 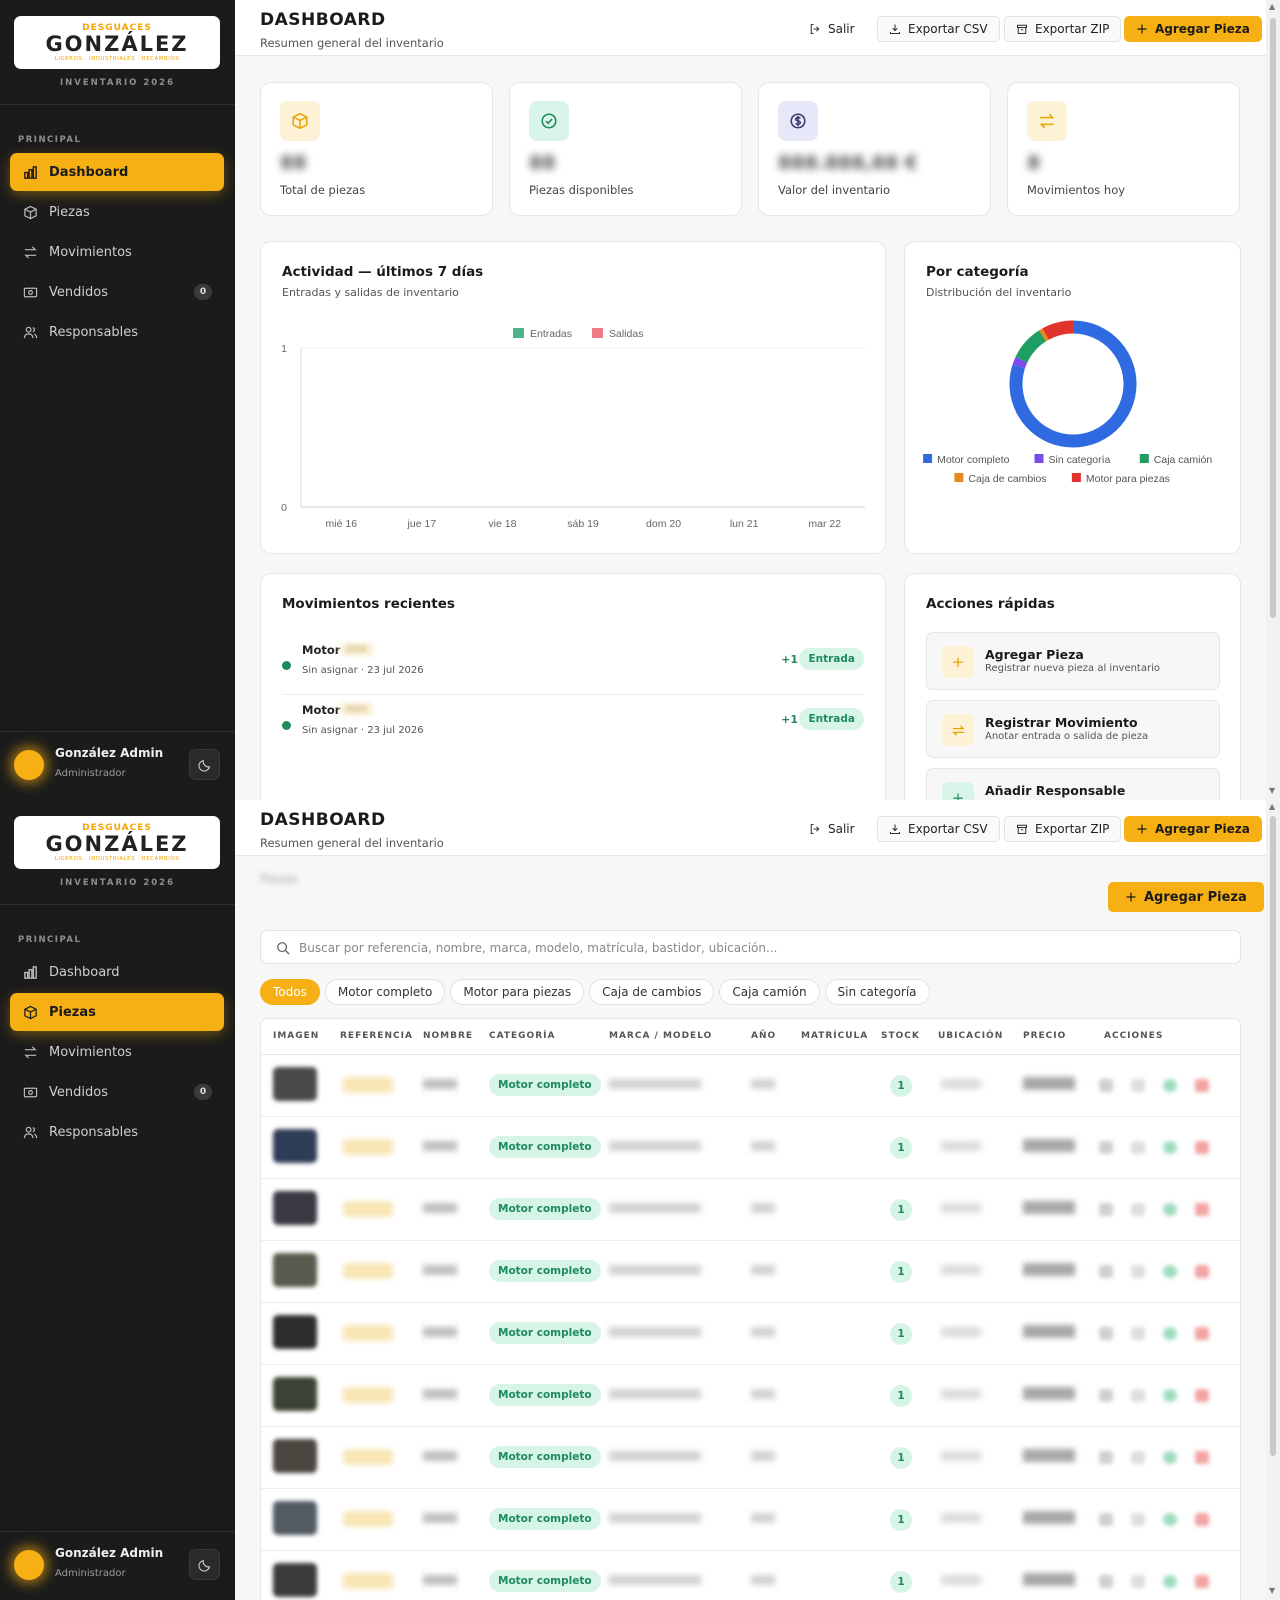 I want to click on column-header: STOCK, so click(x=900, y=1036).